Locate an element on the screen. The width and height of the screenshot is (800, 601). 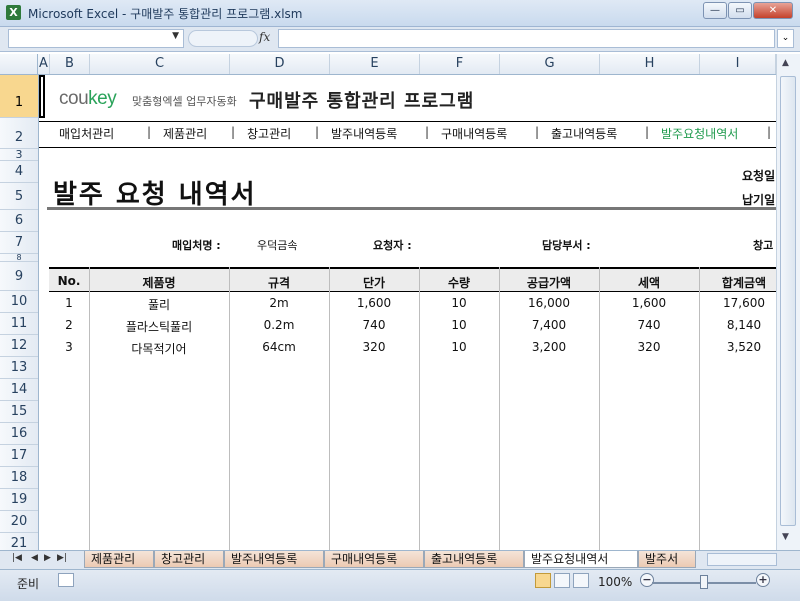
row-header: 11 is located at coordinates (19, 324).